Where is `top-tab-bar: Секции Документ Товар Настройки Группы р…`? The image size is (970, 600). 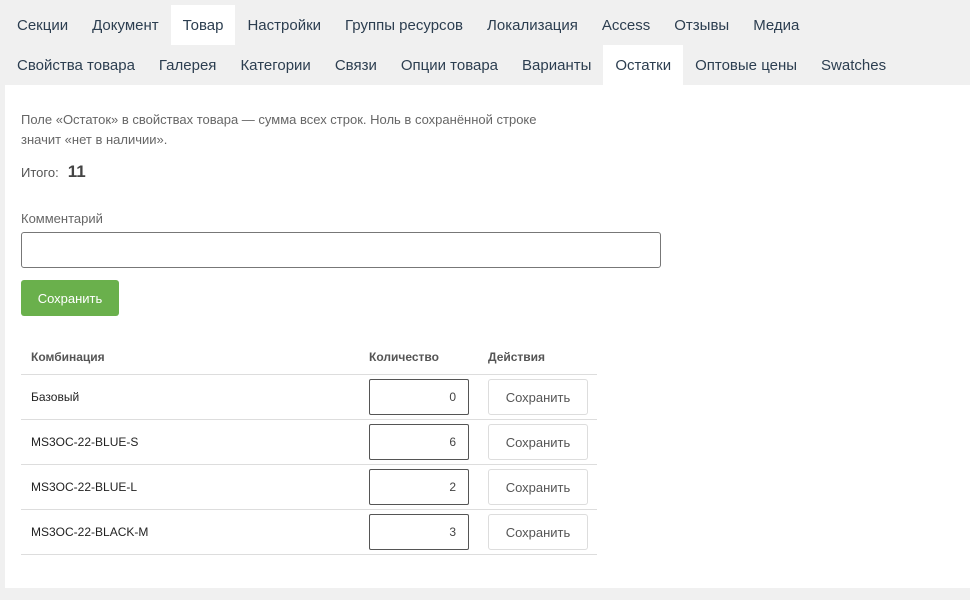
top-tab-bar: Секции Документ Товар Настройки Группы р… is located at coordinates (408, 25).